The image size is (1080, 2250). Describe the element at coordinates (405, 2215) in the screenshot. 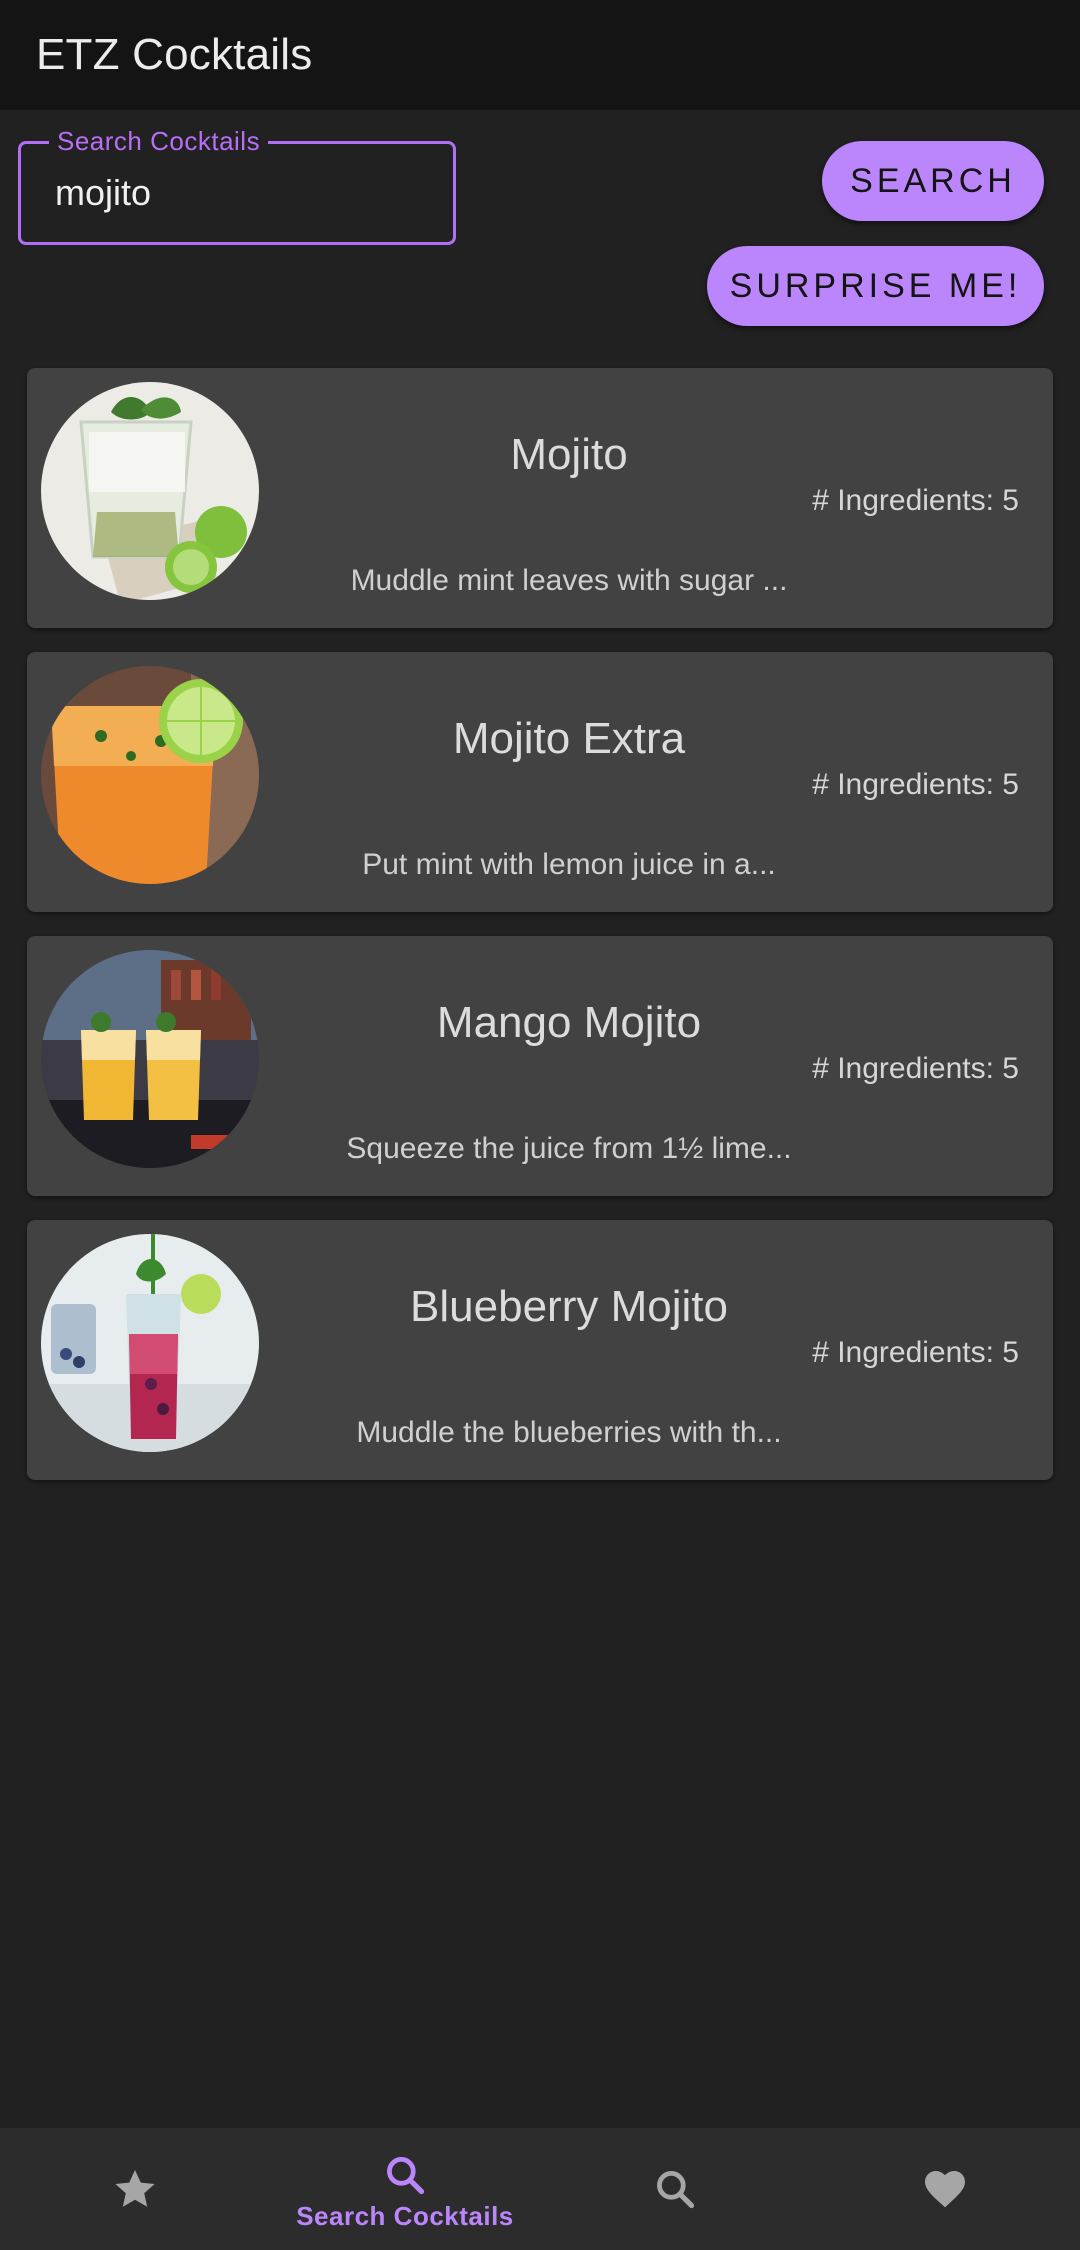

I see `nav-label-search-cocktails: Search Cocktails` at that location.